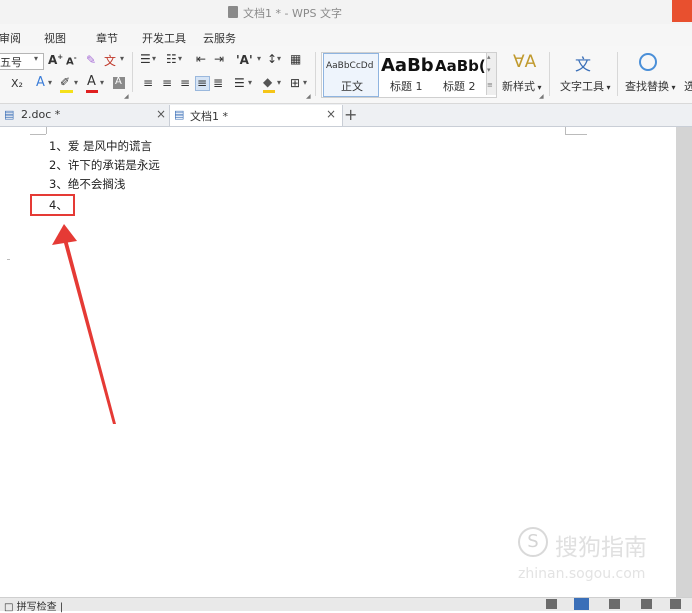 This screenshot has width=692, height=613. Describe the element at coordinates (84, 324) in the screenshot. I see `annotation-arrow` at that location.